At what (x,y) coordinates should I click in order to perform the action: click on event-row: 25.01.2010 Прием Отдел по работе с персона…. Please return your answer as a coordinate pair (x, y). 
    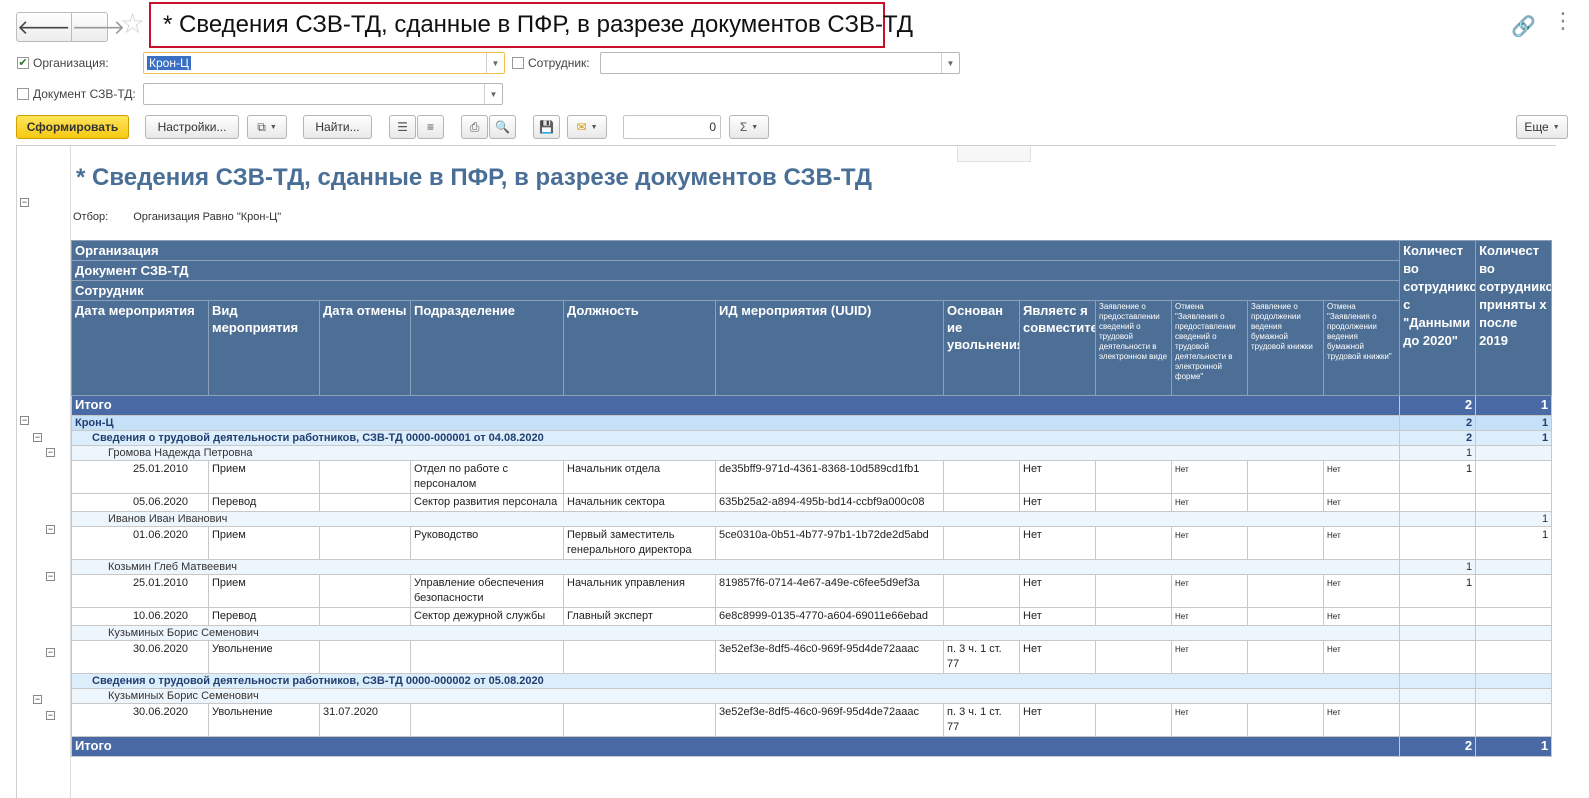
    Looking at the image, I should click on (812, 477).